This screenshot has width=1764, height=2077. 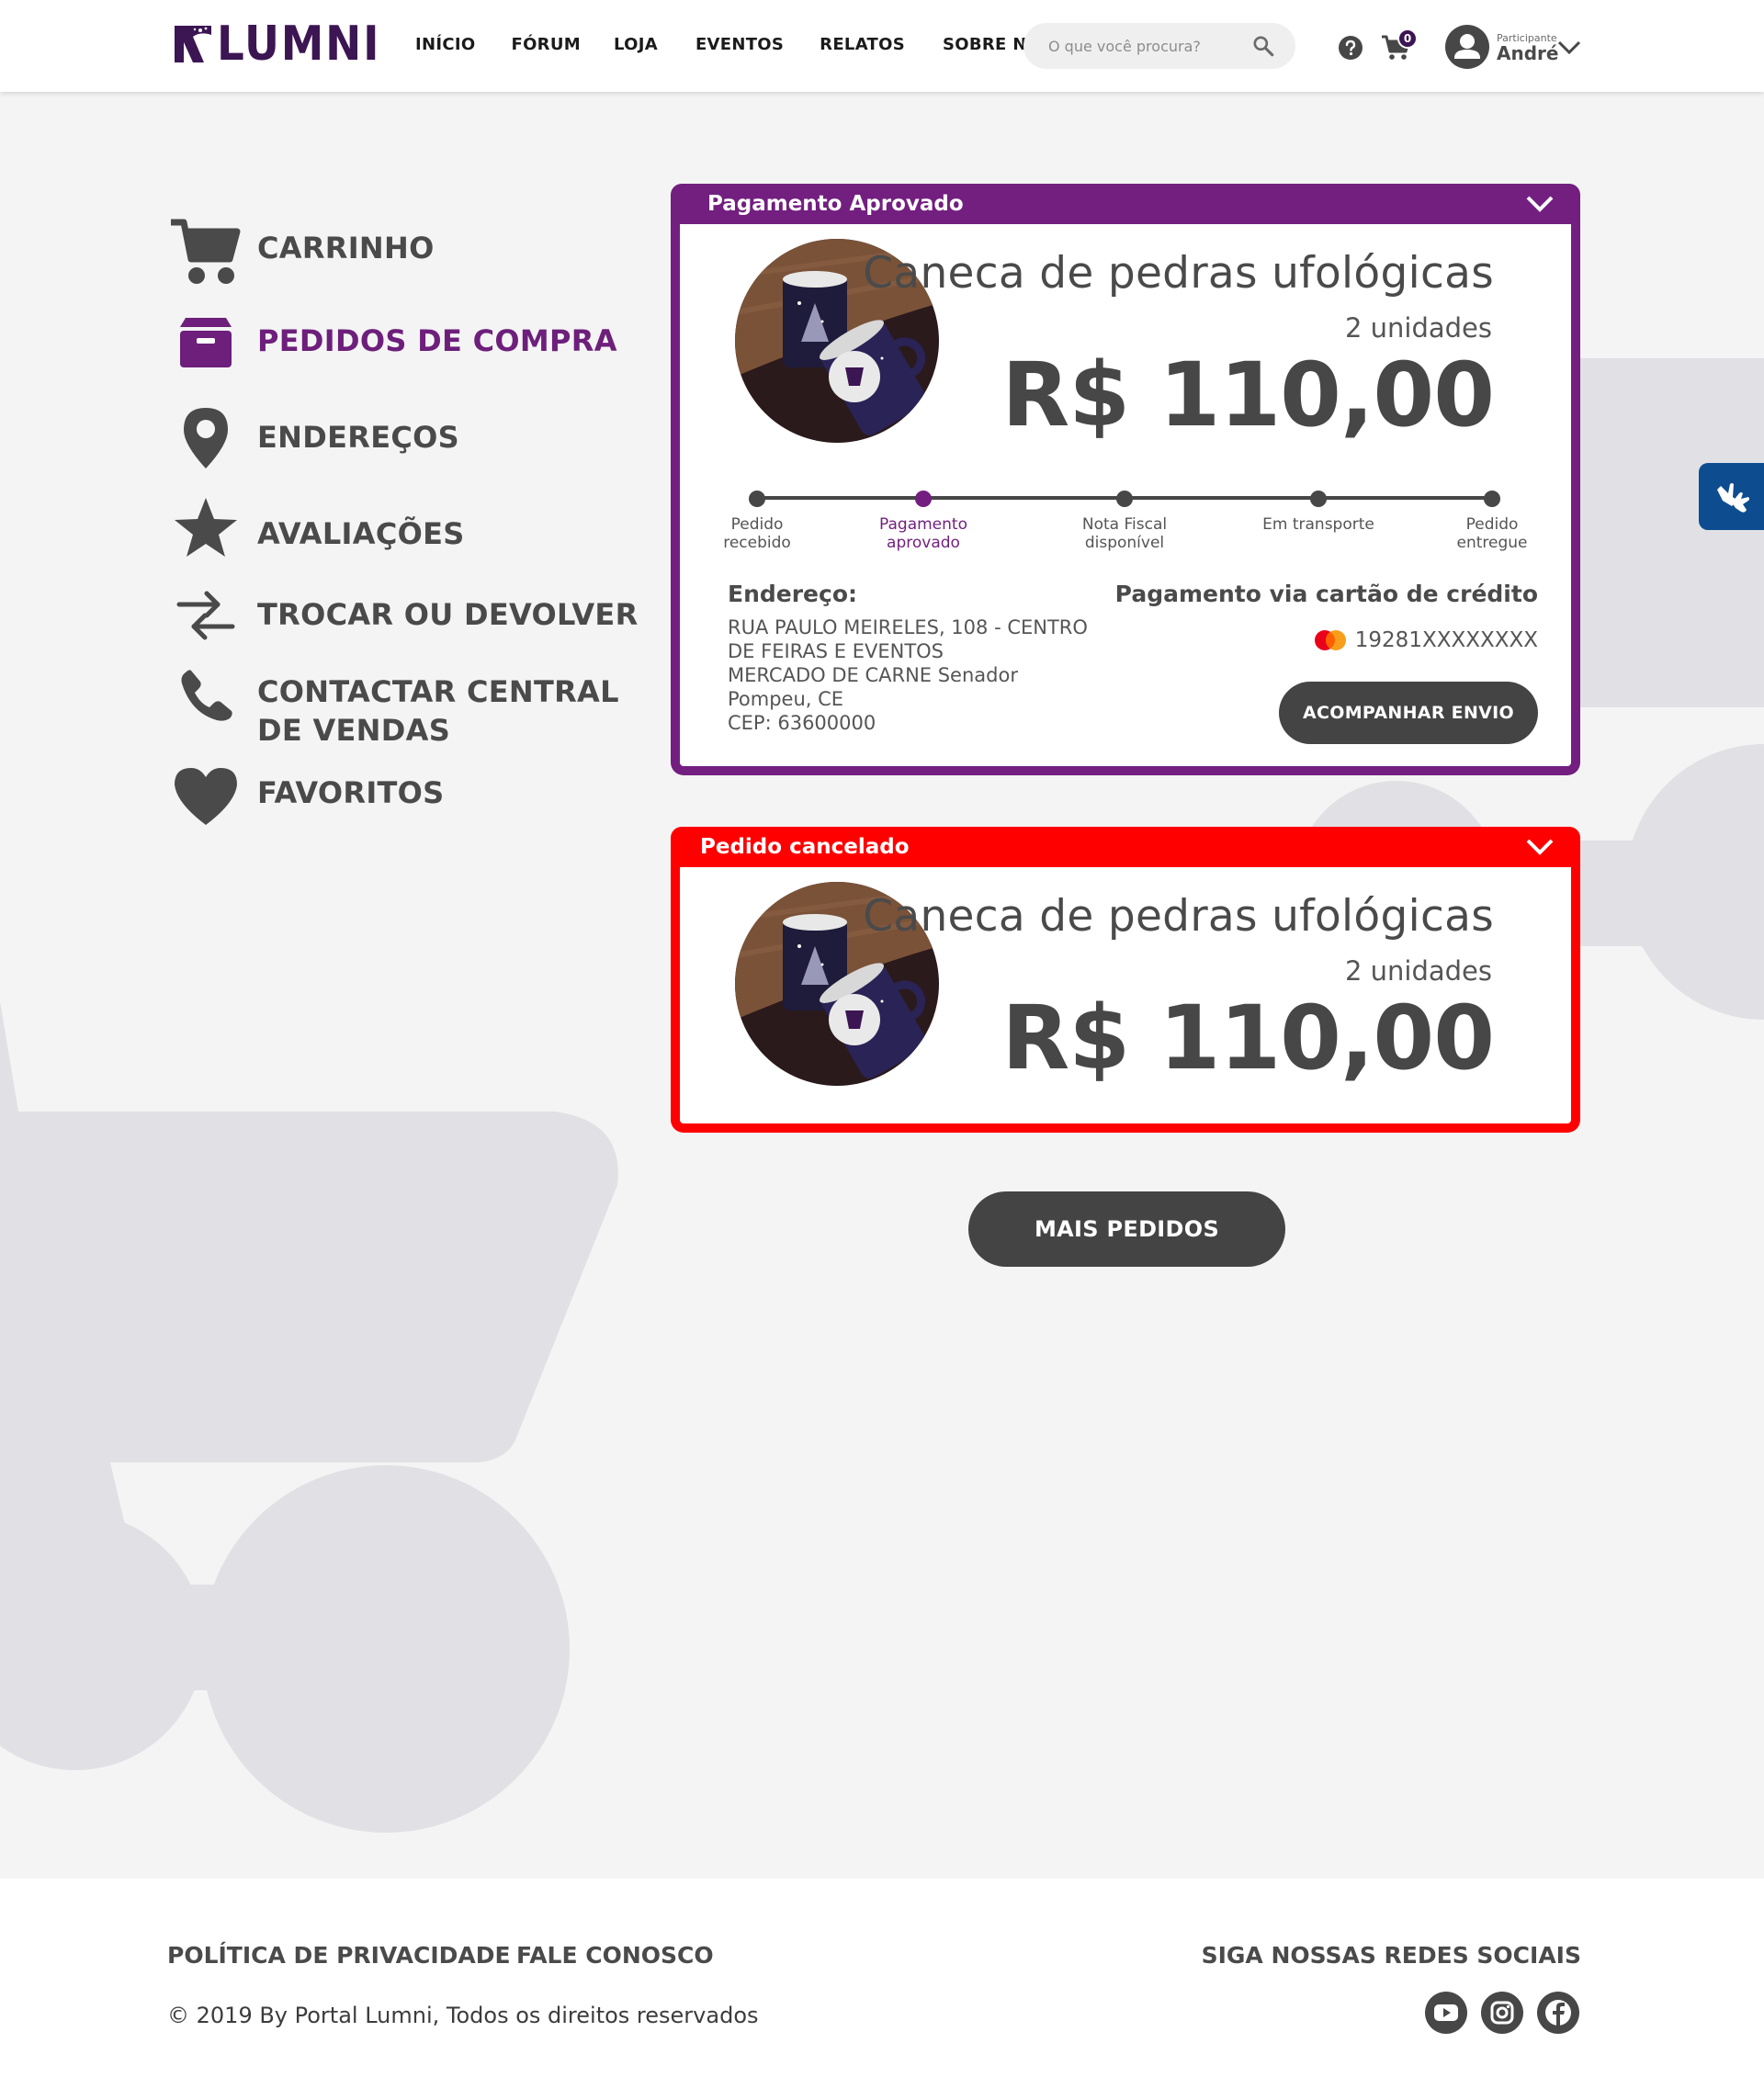 I want to click on sidebar-item-label: ENDEREÇOS, so click(x=358, y=437).